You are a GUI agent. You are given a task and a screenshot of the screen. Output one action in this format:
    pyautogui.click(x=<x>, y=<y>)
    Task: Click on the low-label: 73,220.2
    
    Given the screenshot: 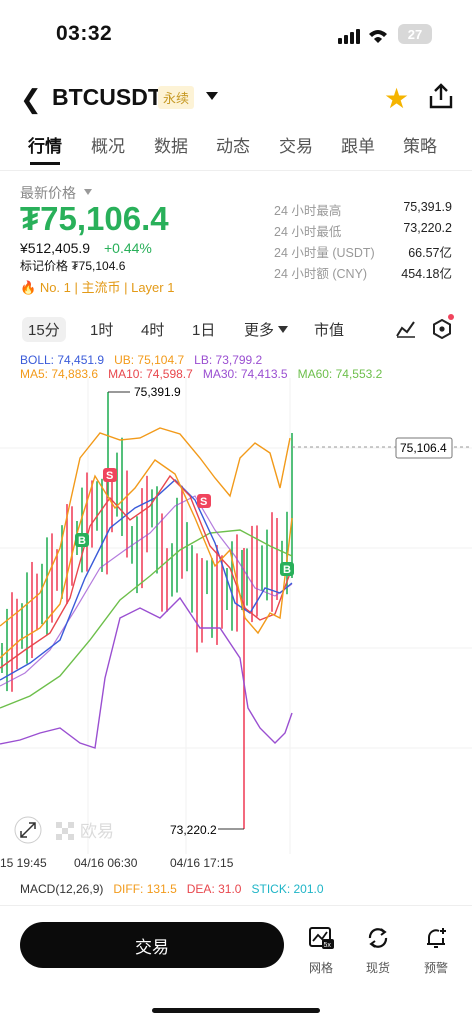 What is the action you would take?
    pyautogui.click(x=193, y=830)
    